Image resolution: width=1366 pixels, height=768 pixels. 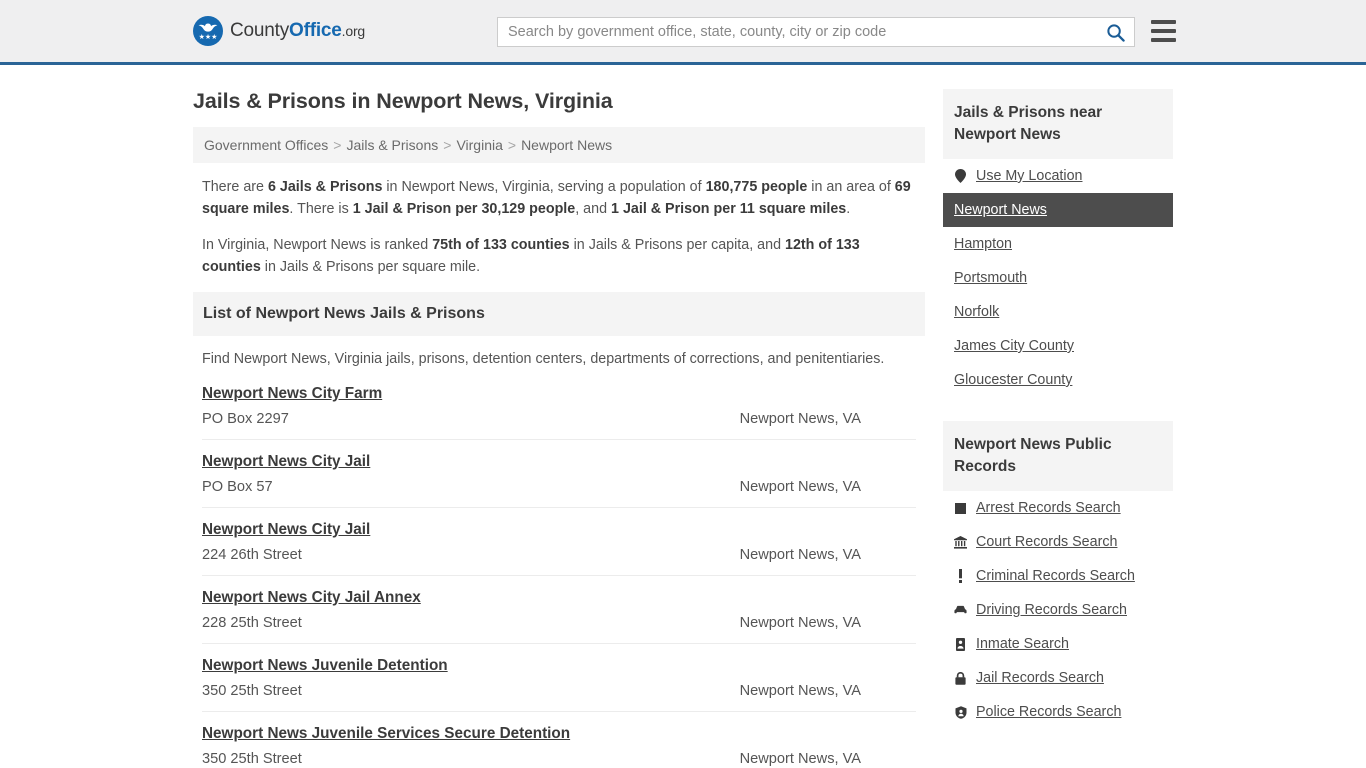 I want to click on stats-text: ., so click(x=848, y=209).